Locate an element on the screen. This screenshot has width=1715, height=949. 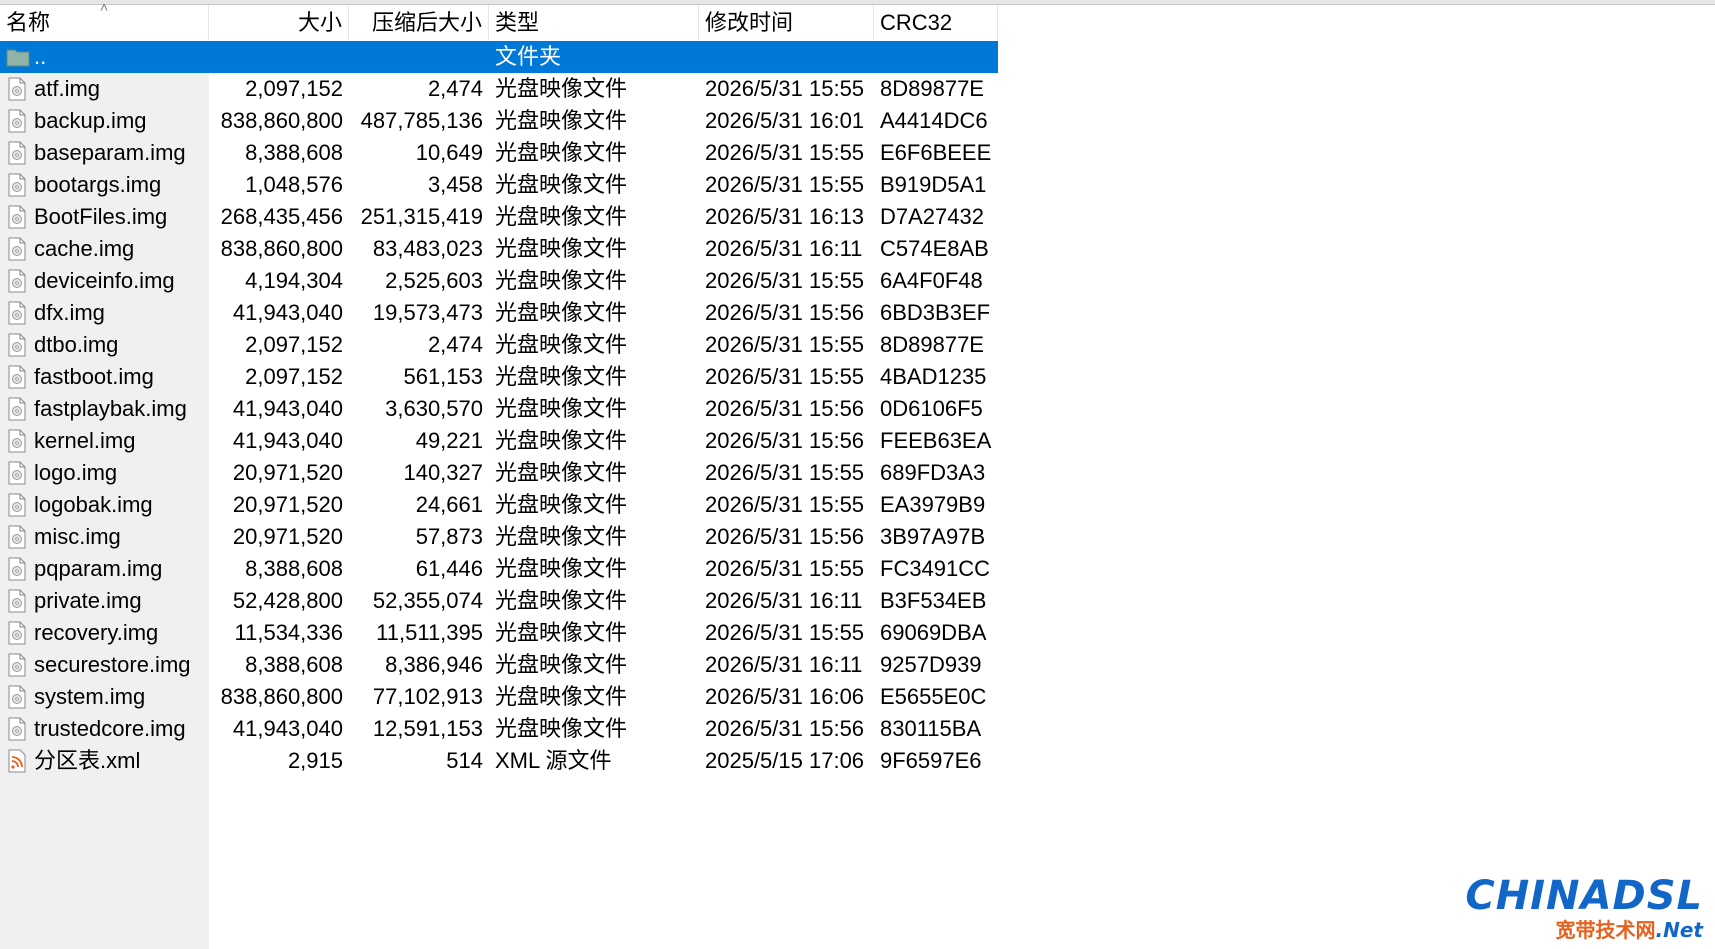
file-crc32: D7A27432 is located at coordinates (932, 216).